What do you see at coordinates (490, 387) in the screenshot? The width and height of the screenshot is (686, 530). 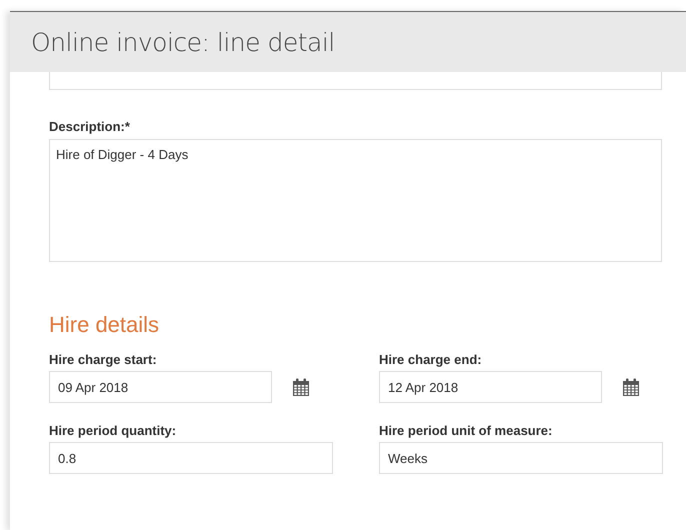 I see `date-field: 12 Apr 2018` at bounding box center [490, 387].